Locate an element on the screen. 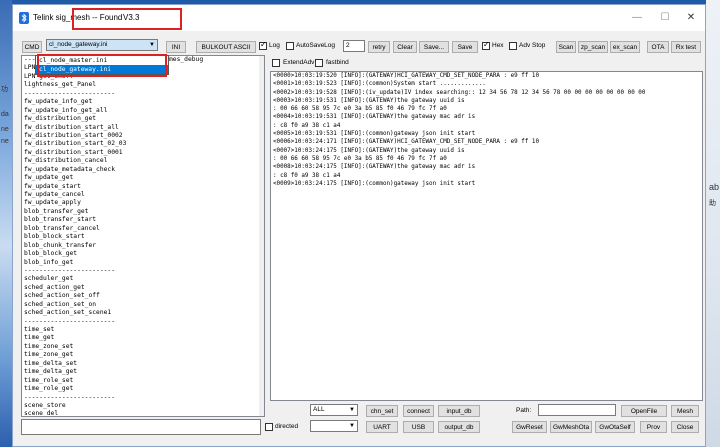  directed-checkbox is located at coordinates (269, 427).